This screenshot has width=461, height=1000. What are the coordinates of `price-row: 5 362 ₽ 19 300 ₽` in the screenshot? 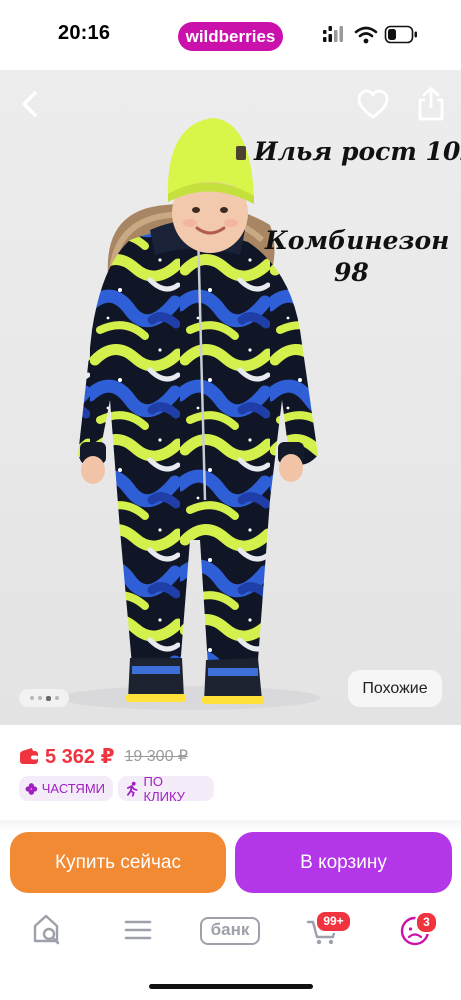 It's located at (103, 756).